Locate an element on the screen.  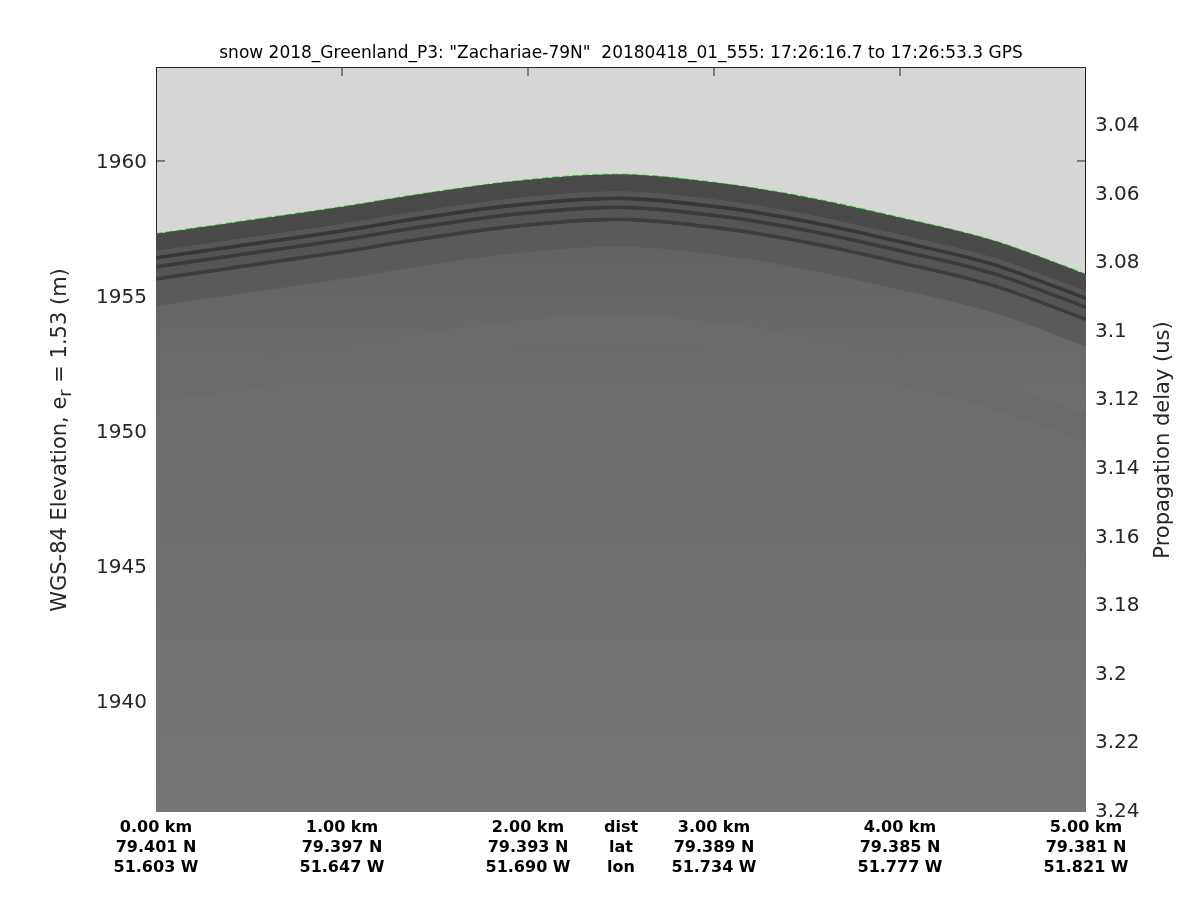
coordinate-tick-label: 79.397 N is located at coordinates (342, 847).